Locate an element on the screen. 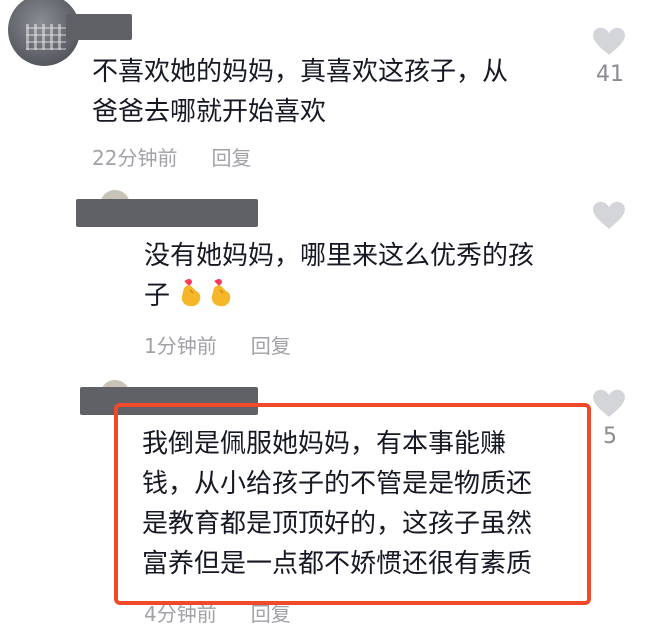 The image size is (648, 640). comment-time: 1分钟前 is located at coordinates (180, 346).